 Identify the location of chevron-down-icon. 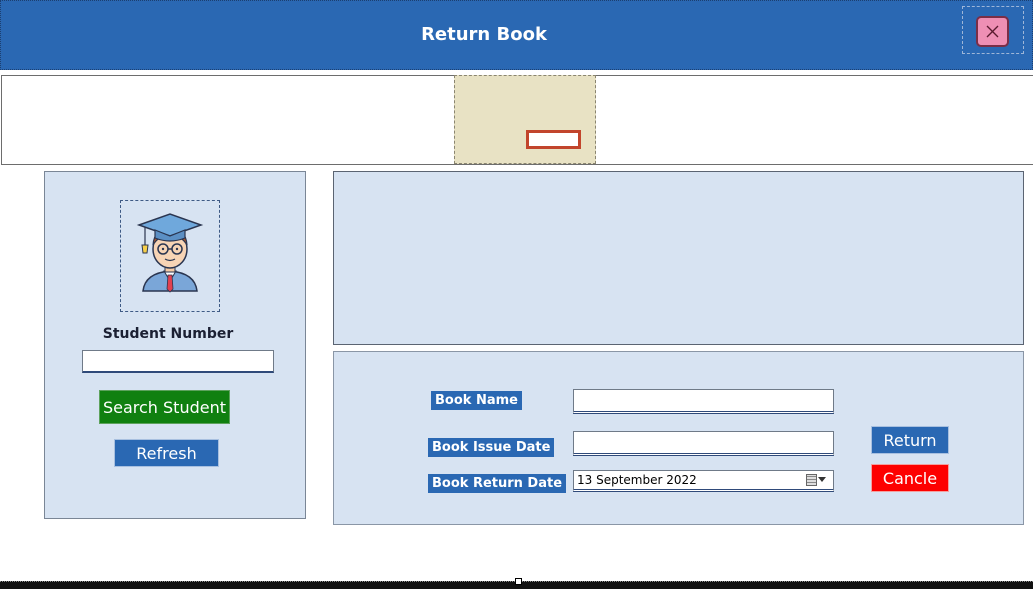
(822, 479).